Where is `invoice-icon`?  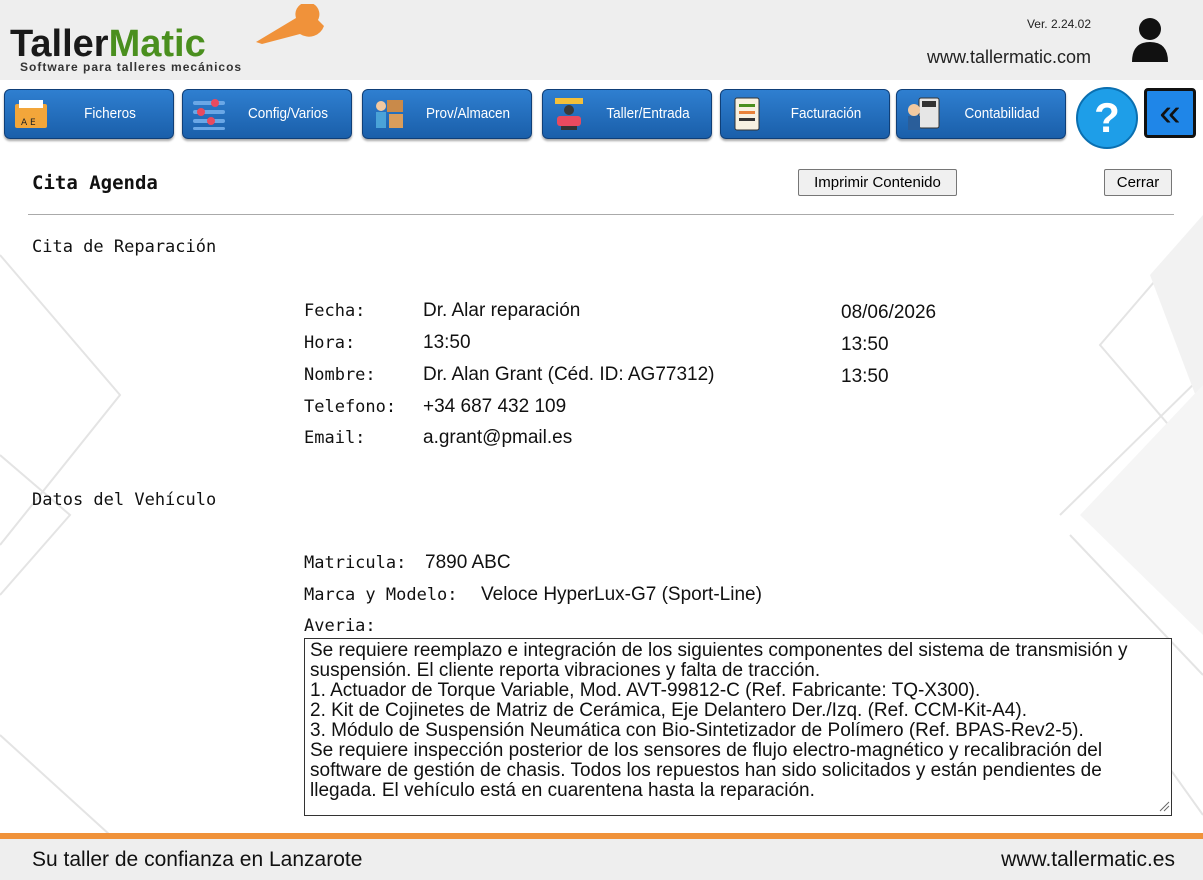
invoice-icon is located at coordinates (747, 114).